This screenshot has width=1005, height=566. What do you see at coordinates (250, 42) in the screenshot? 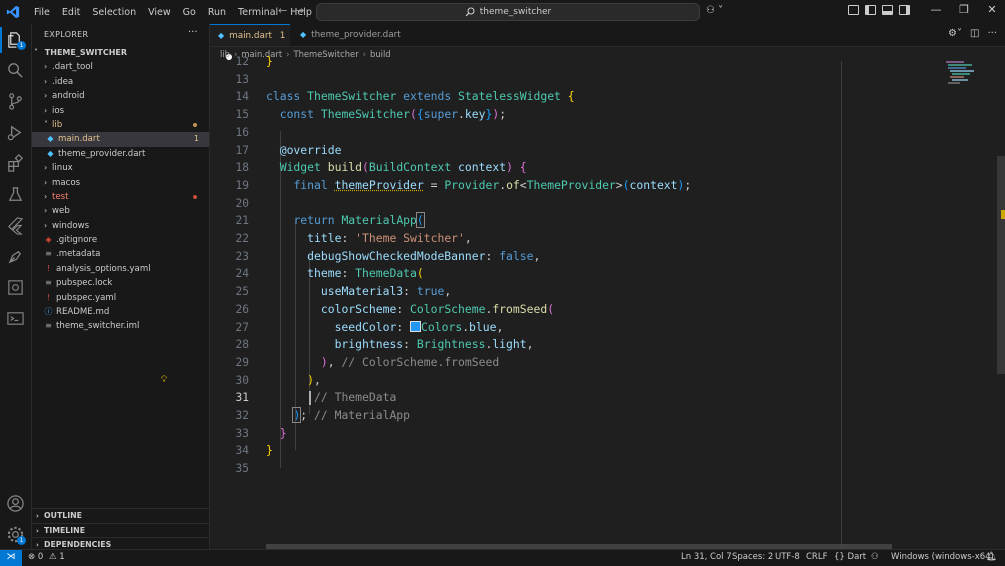
I see `tab-main-dart: ◆ main.dart 1` at bounding box center [250, 42].